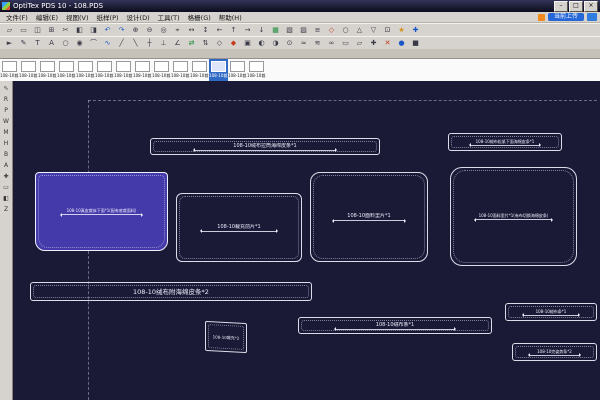  What do you see at coordinates (415, 43) in the screenshot?
I see `toolbar-icon: ■` at bounding box center [415, 43].